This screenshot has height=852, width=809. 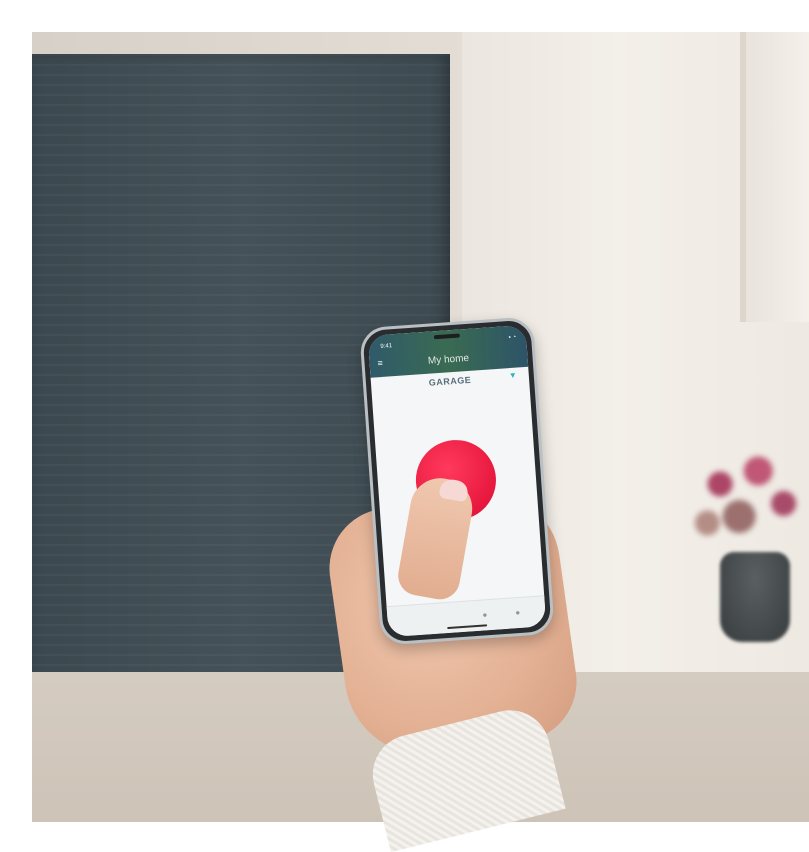 What do you see at coordinates (774, 177) in the screenshot?
I see `window-frame` at bounding box center [774, 177].